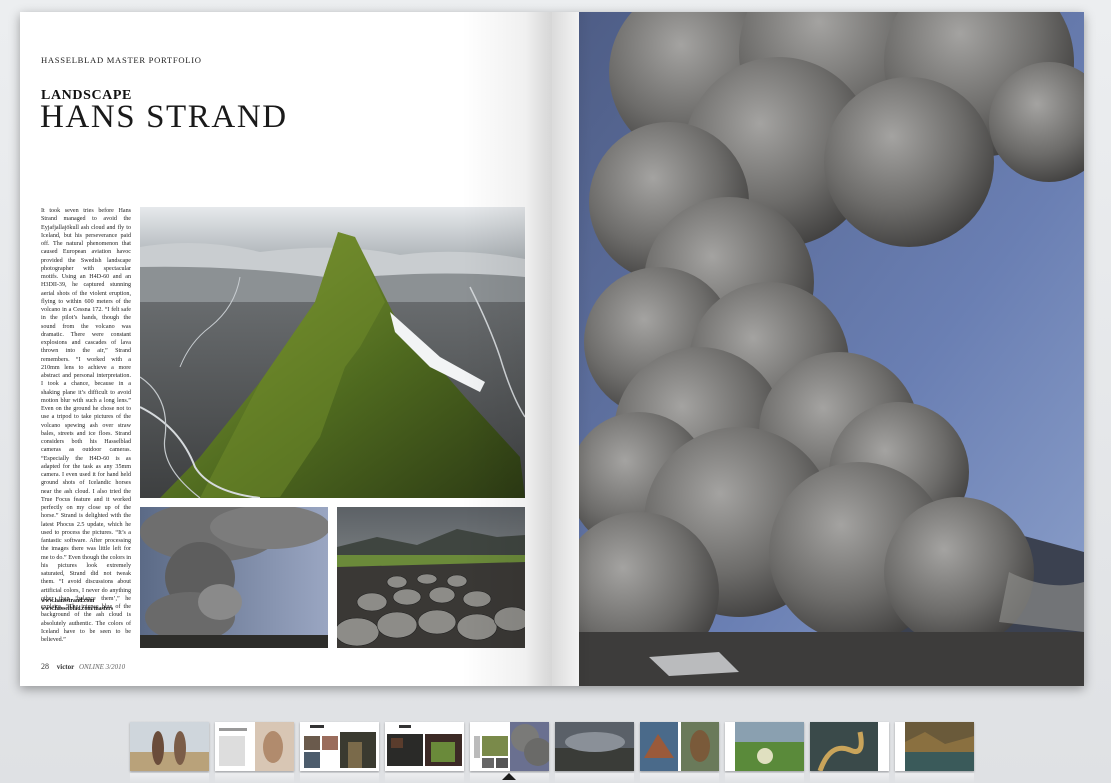 This screenshot has width=1111, height=783. What do you see at coordinates (65, 667) in the screenshot?
I see `magazine-brand: victor` at bounding box center [65, 667].